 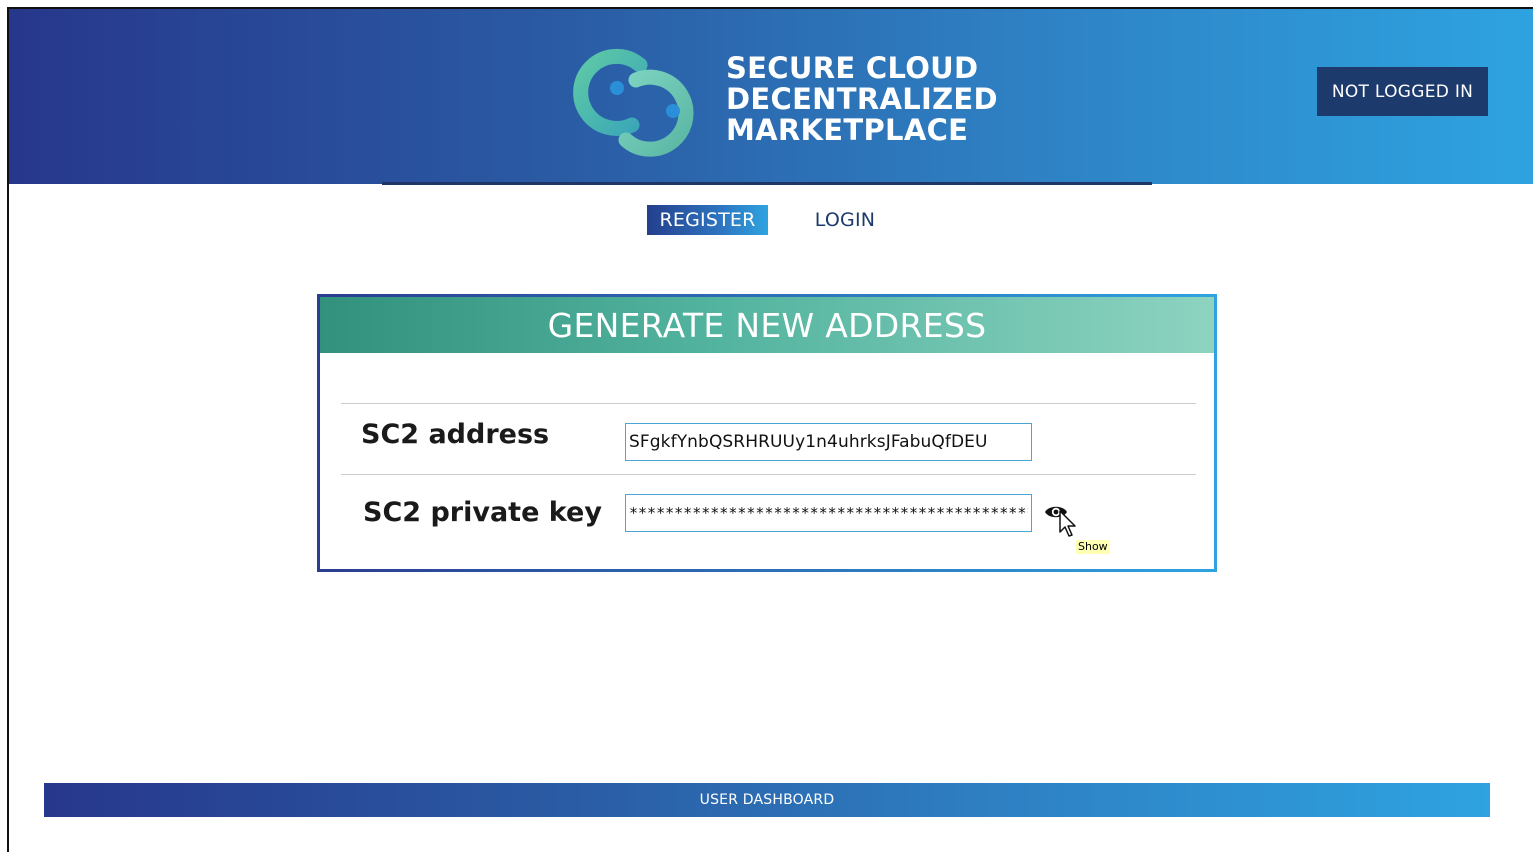 I want to click on user-dashboard-bar: USER DASHBOARD, so click(x=767, y=800).